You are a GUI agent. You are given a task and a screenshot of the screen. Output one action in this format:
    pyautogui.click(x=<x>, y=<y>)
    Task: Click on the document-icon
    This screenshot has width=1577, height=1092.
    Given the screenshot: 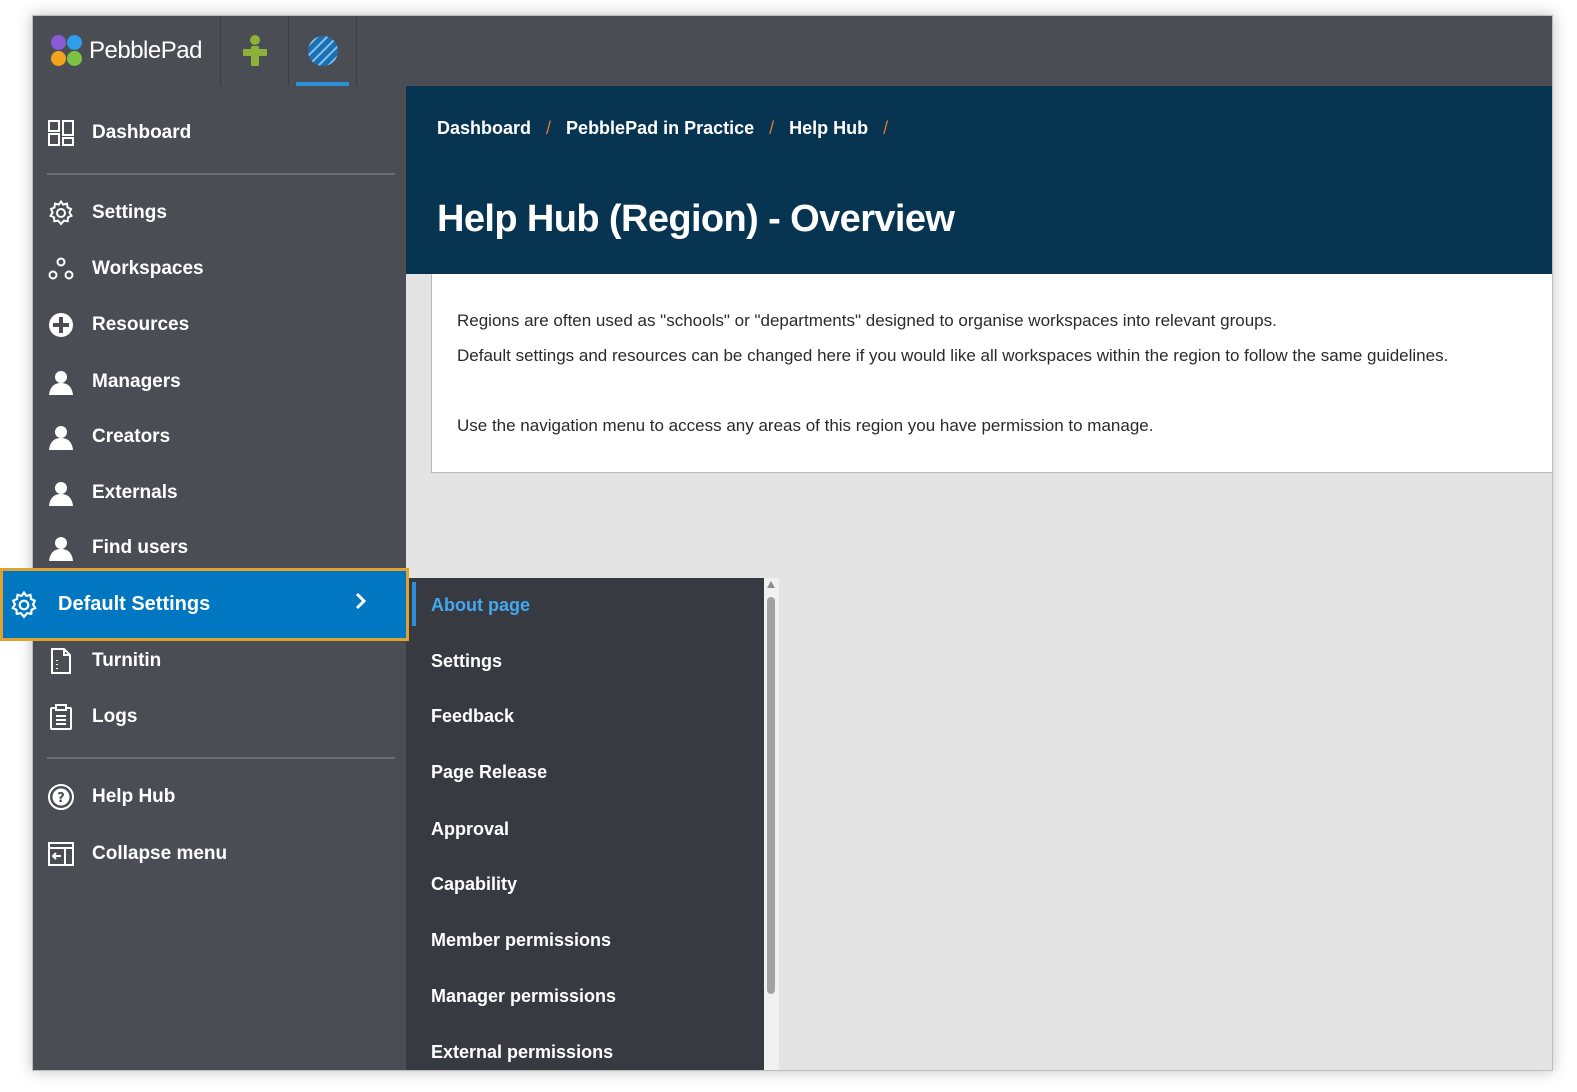 What is the action you would take?
    pyautogui.click(x=61, y=661)
    